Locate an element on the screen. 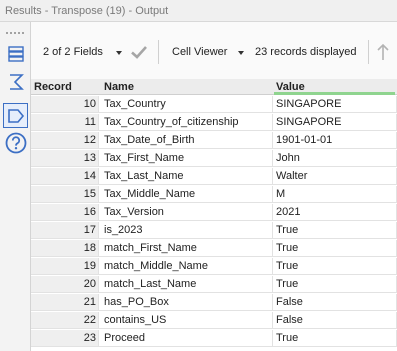 The image size is (397, 351). record-cell: 12 is located at coordinates (65, 140).